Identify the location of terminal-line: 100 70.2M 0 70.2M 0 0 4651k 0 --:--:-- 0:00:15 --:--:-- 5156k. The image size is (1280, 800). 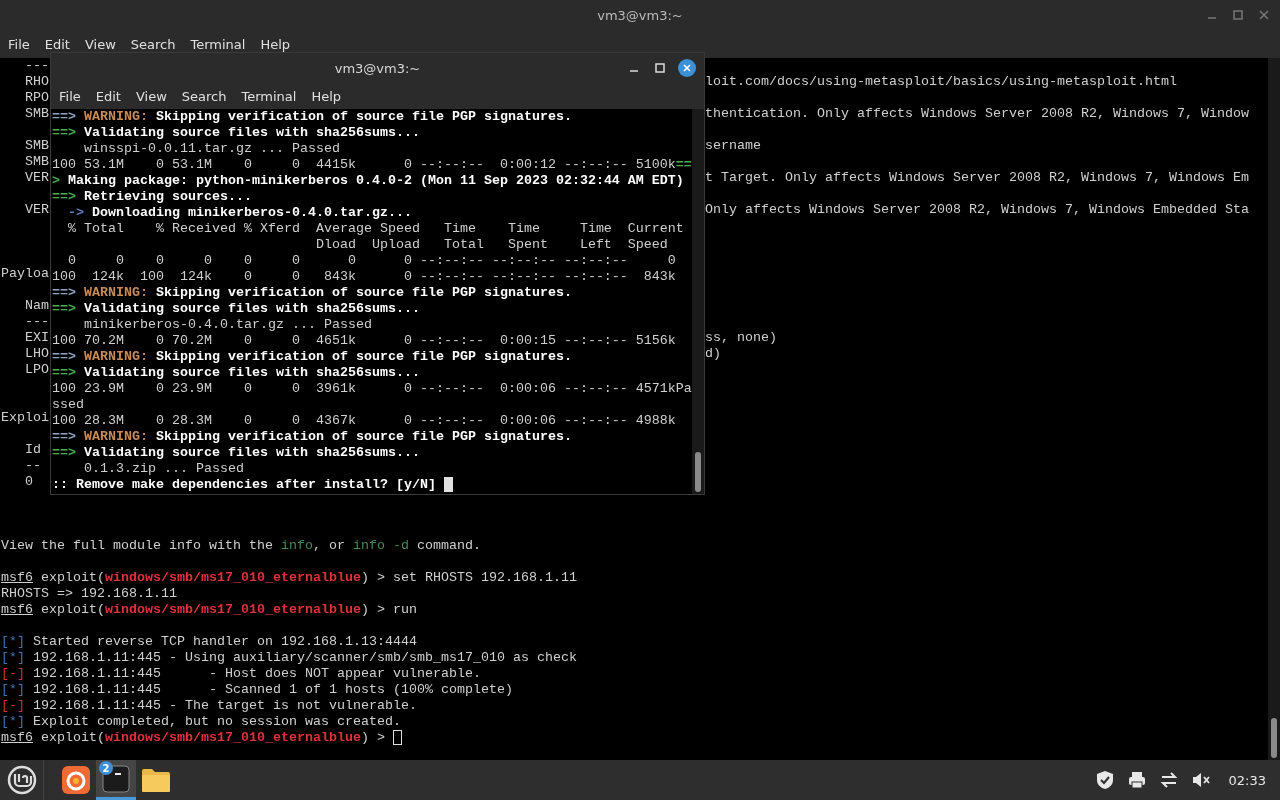
(364, 341).